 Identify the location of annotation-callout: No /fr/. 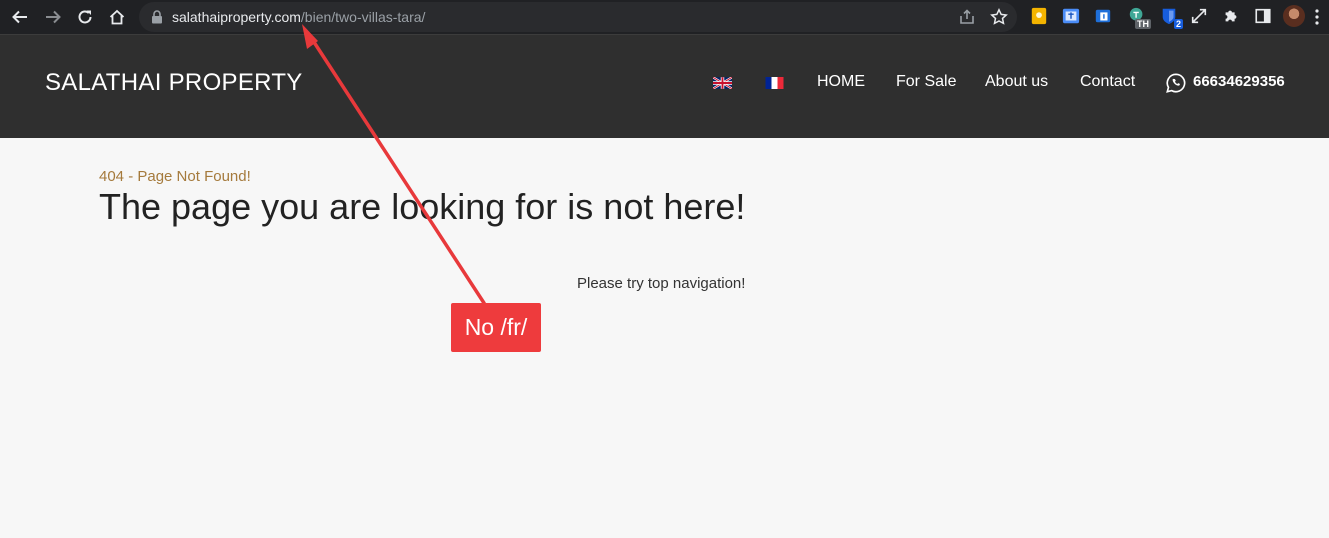
(496, 327).